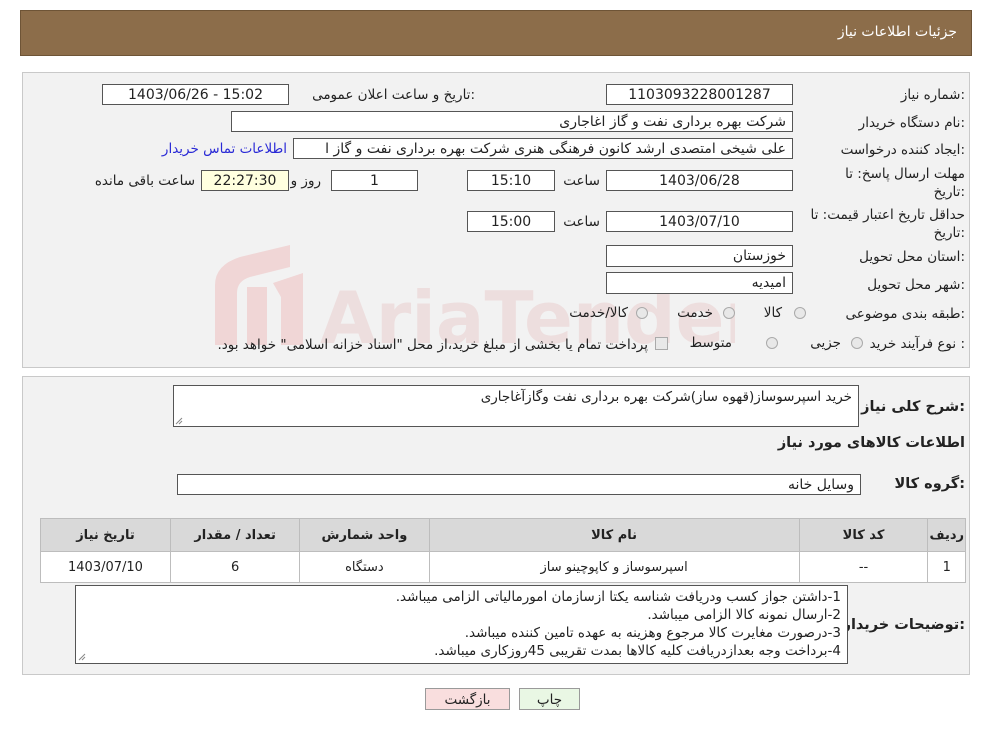 The image size is (985, 733). Describe the element at coordinates (887, 215) in the screenshot. I see `price-validity-label: حداقل تاریخ اعتبار قیمت: تا` at that location.